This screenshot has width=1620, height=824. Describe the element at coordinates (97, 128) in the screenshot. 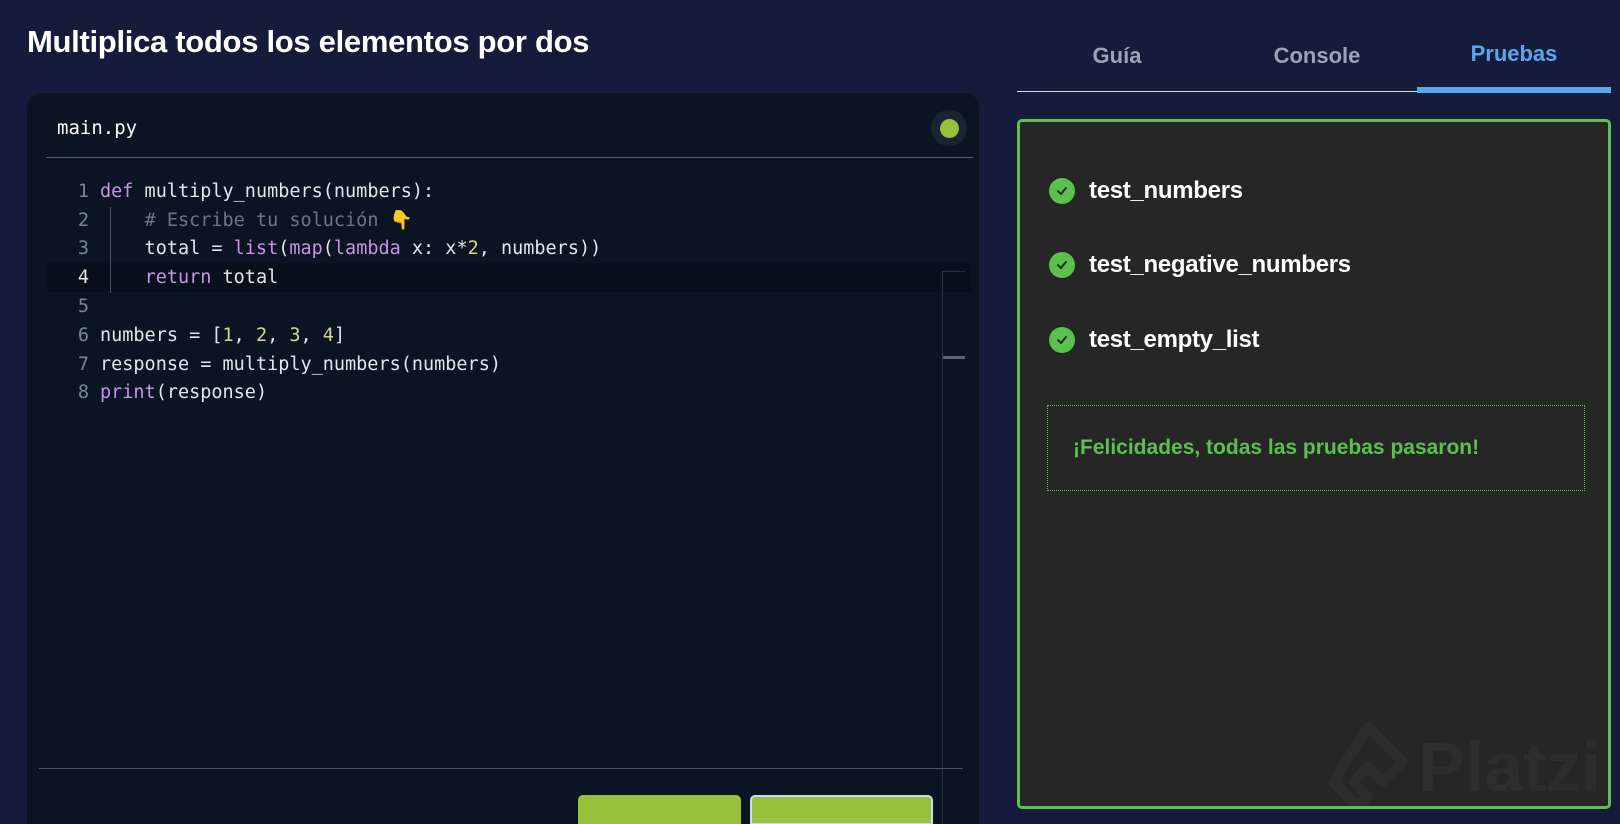

I see `filename-tab: main.py` at that location.